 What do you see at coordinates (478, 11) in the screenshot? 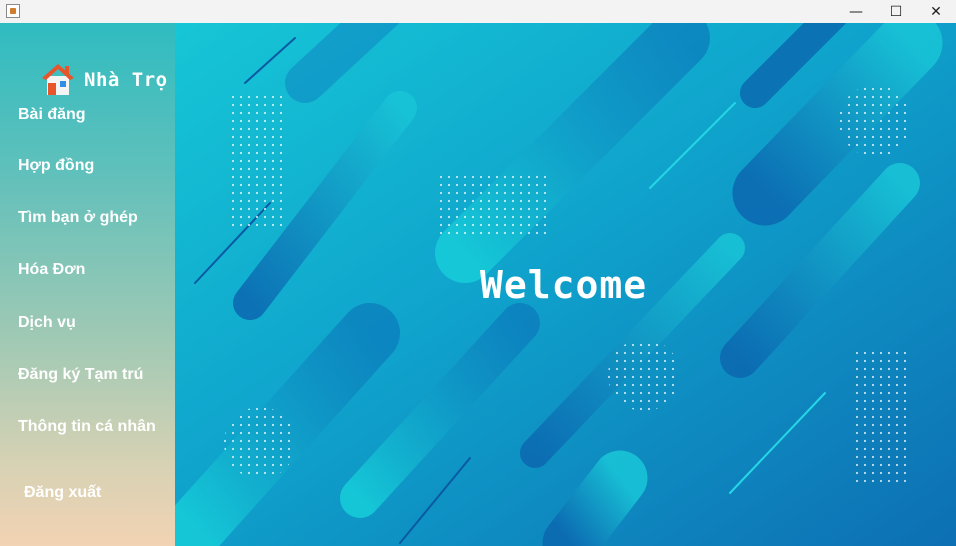
I see `title-bar: — ☐ ✕` at bounding box center [478, 11].